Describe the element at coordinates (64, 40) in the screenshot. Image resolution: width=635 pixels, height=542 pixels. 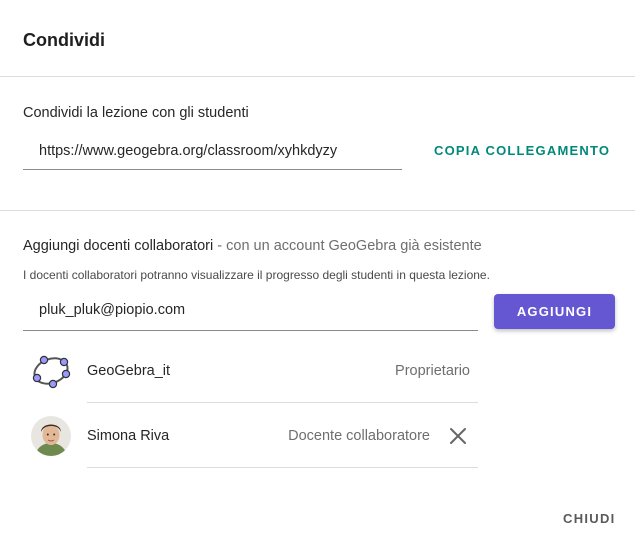
I see `dialog-title: Condividi` at that location.